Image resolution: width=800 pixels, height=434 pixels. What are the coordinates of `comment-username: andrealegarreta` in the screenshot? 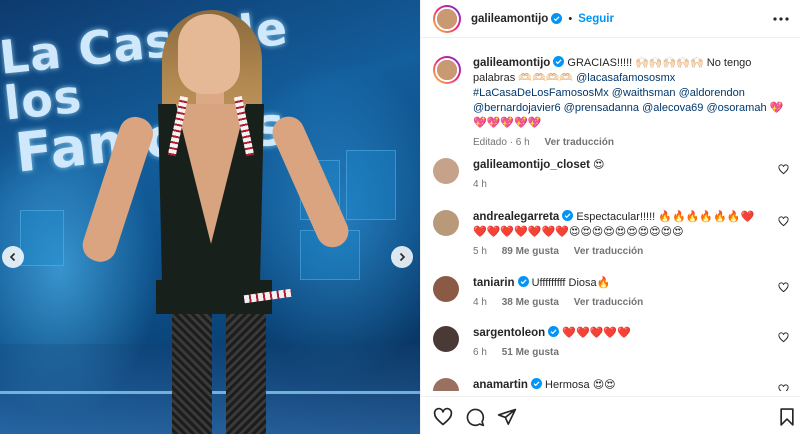 It's located at (516, 217).